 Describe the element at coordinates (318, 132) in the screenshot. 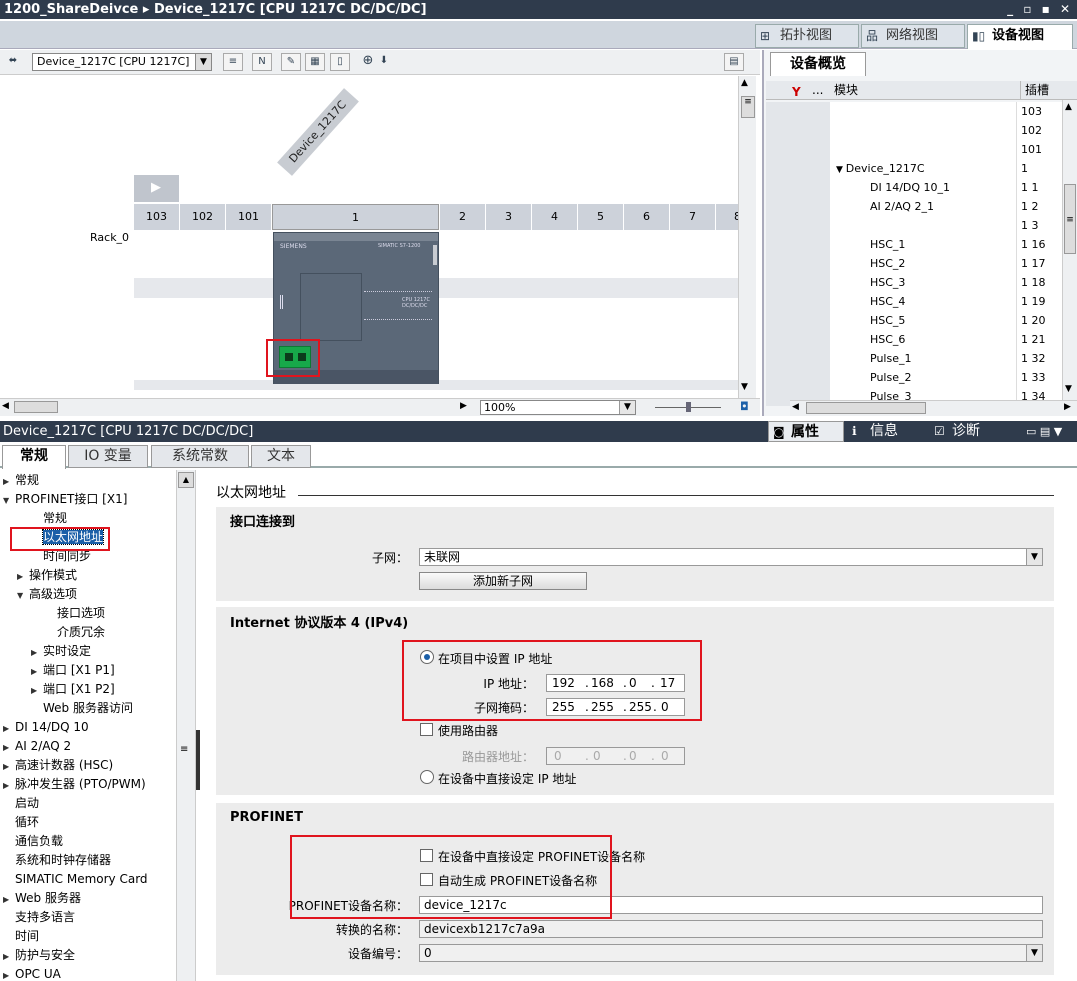

I see `device-name-label: Device_1217C` at that location.